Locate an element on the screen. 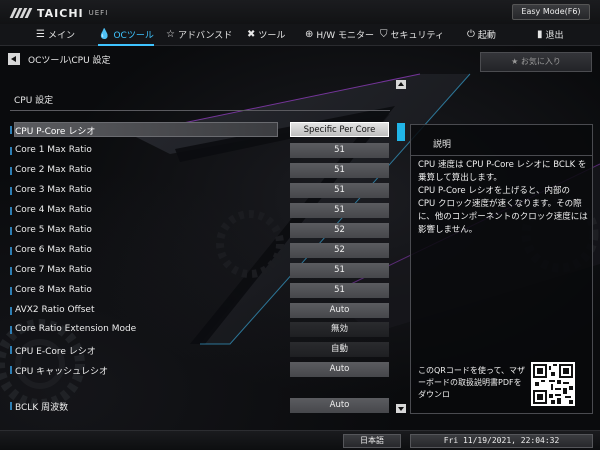 This screenshot has height=450, width=600. setting-row-p-core-ratio: CPU P-Core レシオ Specific Per Core is located at coordinates (200, 130).